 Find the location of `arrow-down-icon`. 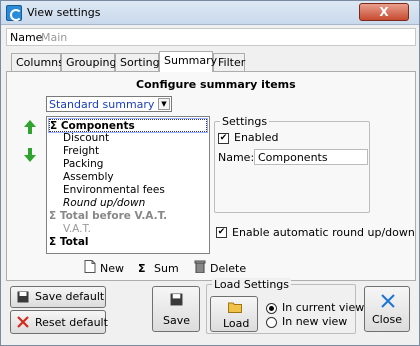

arrow-down-icon is located at coordinates (30, 155).